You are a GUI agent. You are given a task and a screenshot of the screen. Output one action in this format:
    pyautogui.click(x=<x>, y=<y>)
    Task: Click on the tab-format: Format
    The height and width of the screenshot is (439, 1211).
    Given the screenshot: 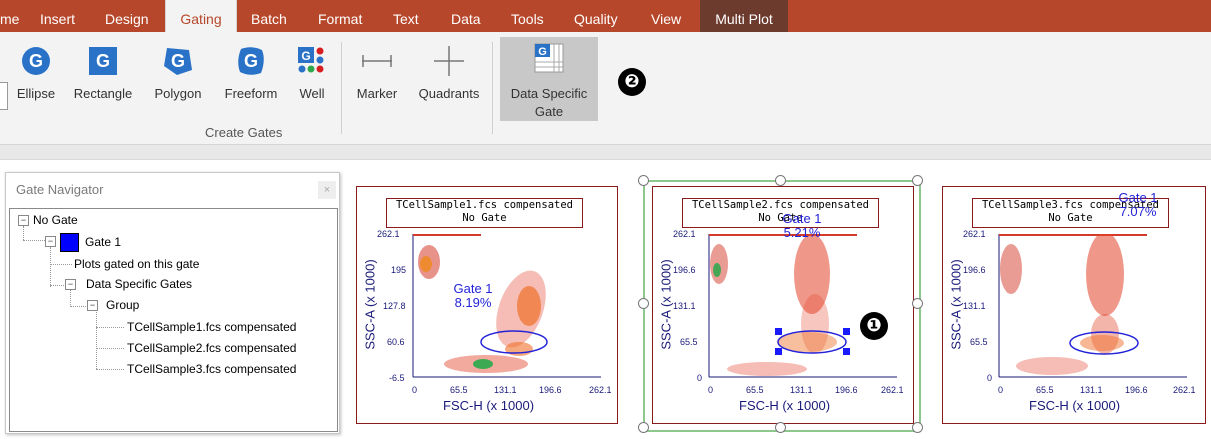 What is the action you would take?
    pyautogui.click(x=340, y=16)
    